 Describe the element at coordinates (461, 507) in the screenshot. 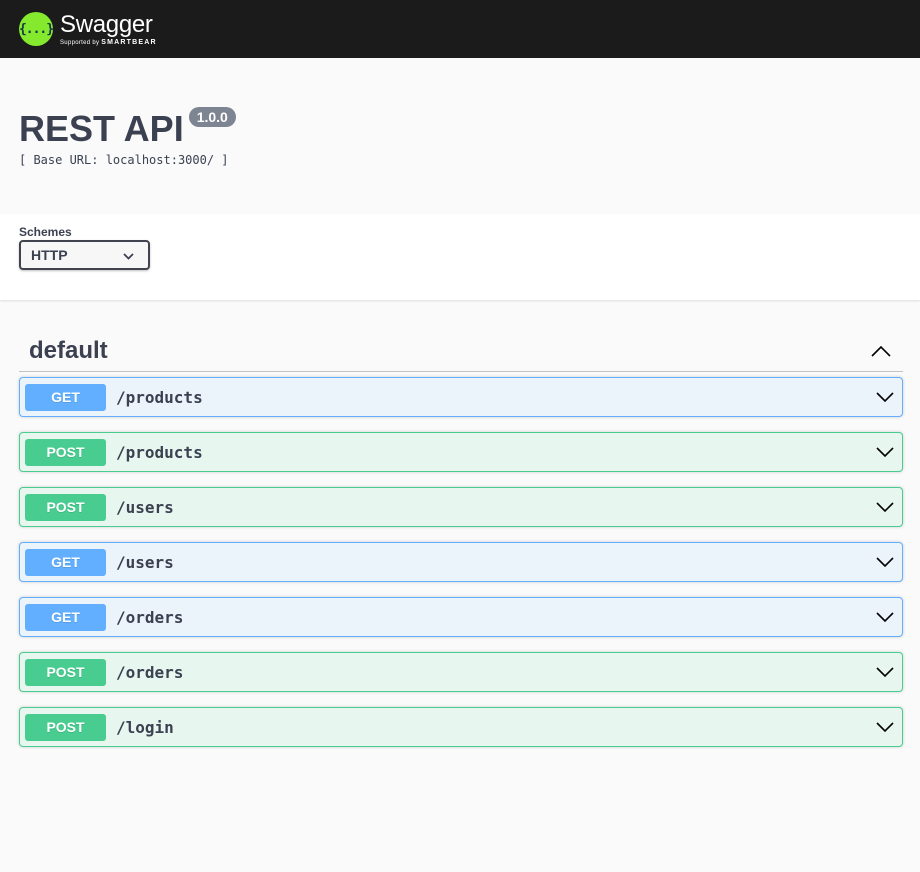

I see `operation-post-users: POST/users` at that location.